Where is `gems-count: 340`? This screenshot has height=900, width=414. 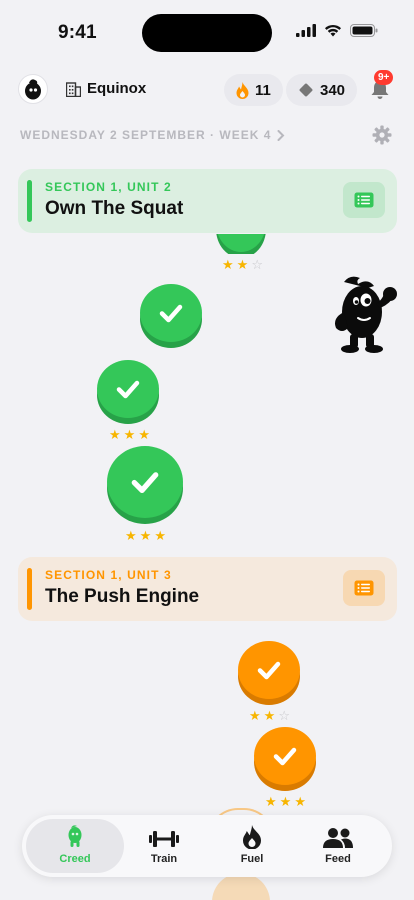 gems-count: 340 is located at coordinates (333, 90).